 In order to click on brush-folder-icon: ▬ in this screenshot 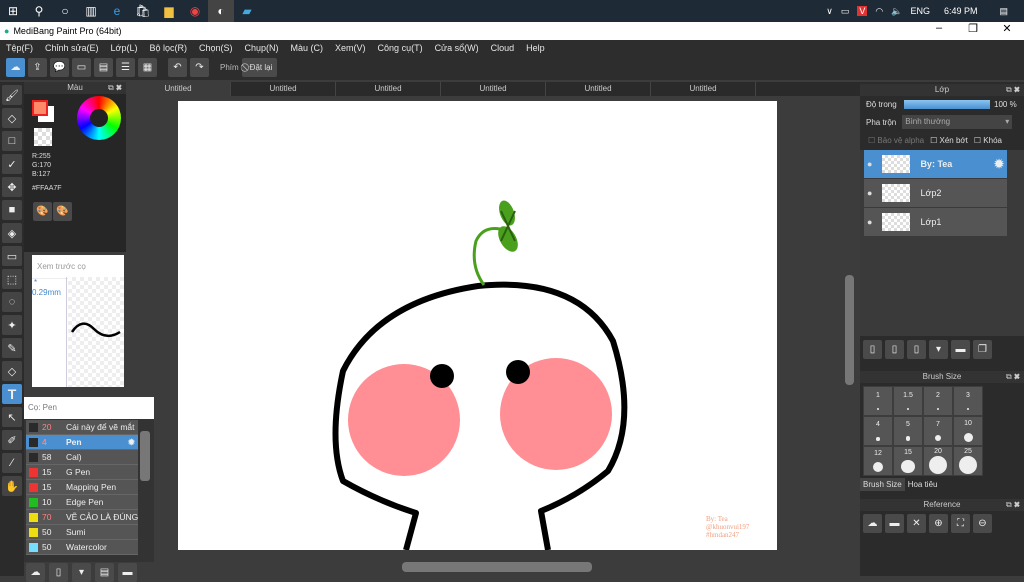, I will do `click(127, 572)`.